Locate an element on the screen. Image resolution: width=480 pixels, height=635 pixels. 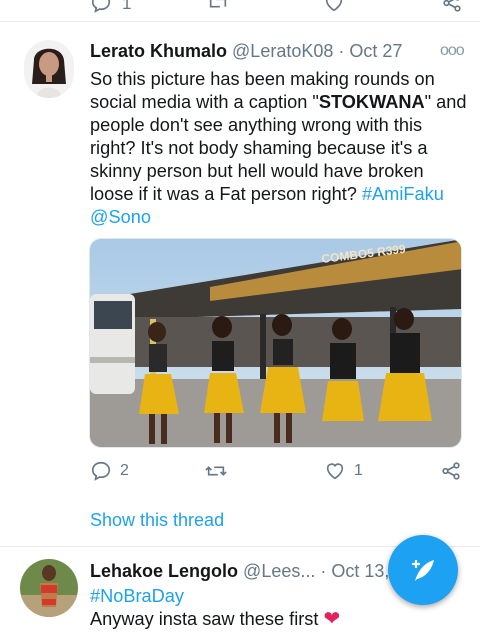
show-thread-link: Show this thread is located at coordinates (157, 520).